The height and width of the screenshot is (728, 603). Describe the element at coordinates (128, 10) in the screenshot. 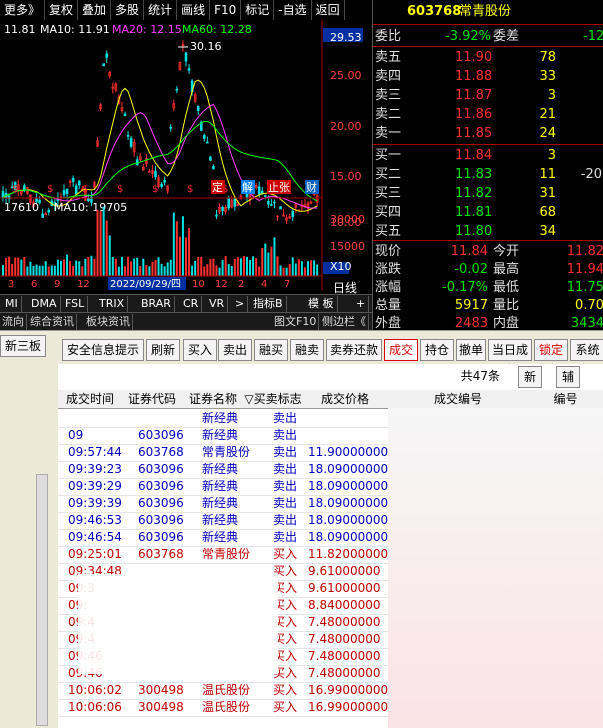

I see `menu-item-3: 多股` at that location.